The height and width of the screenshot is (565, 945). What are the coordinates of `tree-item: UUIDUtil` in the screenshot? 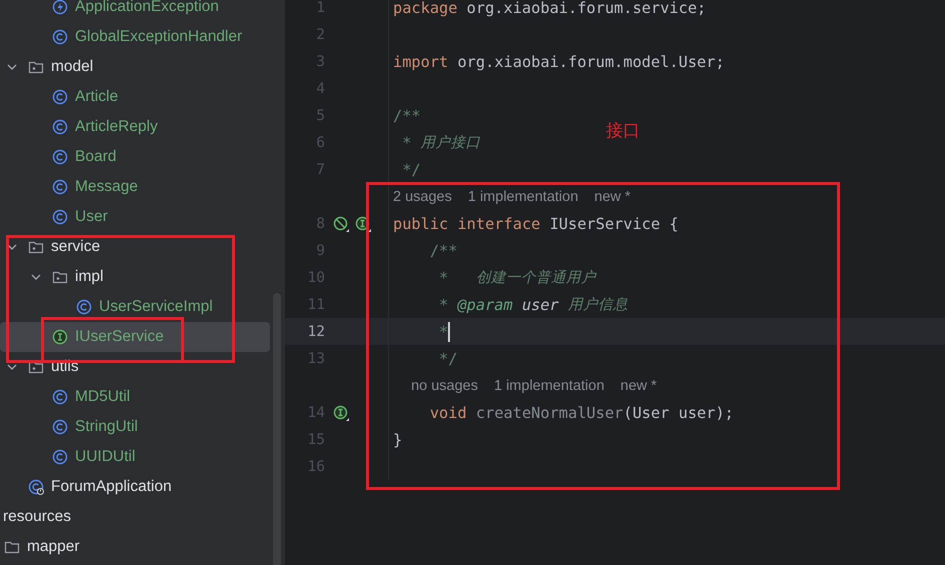 It's located at (135, 457).